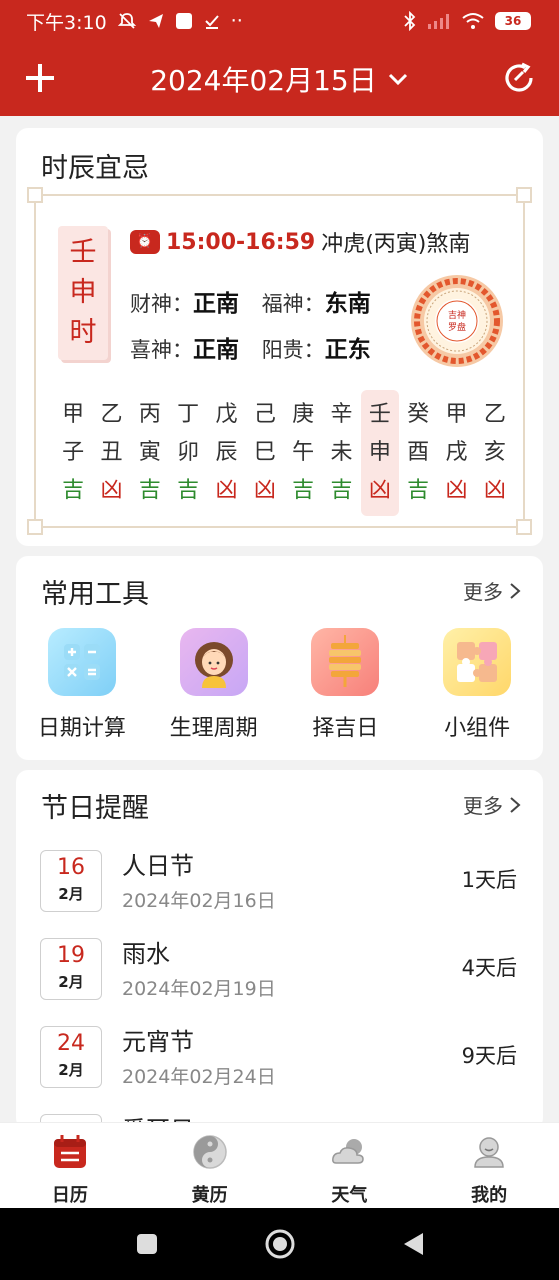  Describe the element at coordinates (71, 1057) in the screenshot. I see `date-badge: 24 2月` at that location.